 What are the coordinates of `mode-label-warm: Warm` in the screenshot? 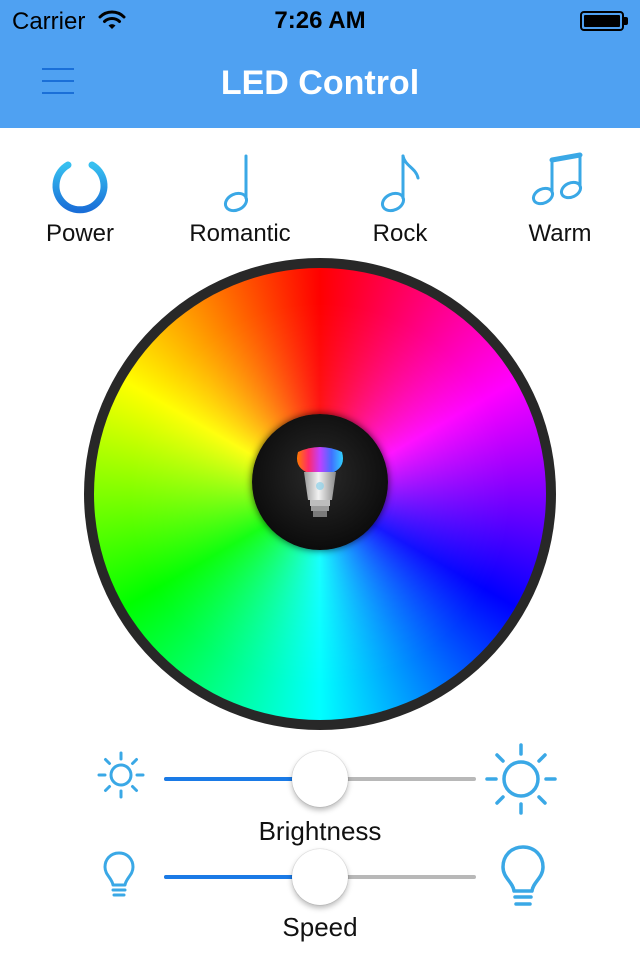 It's located at (560, 233).